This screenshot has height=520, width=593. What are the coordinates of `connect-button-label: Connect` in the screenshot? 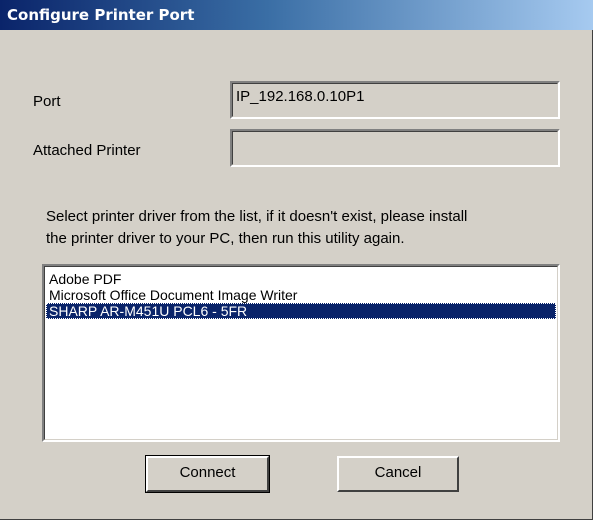 It's located at (207, 472).